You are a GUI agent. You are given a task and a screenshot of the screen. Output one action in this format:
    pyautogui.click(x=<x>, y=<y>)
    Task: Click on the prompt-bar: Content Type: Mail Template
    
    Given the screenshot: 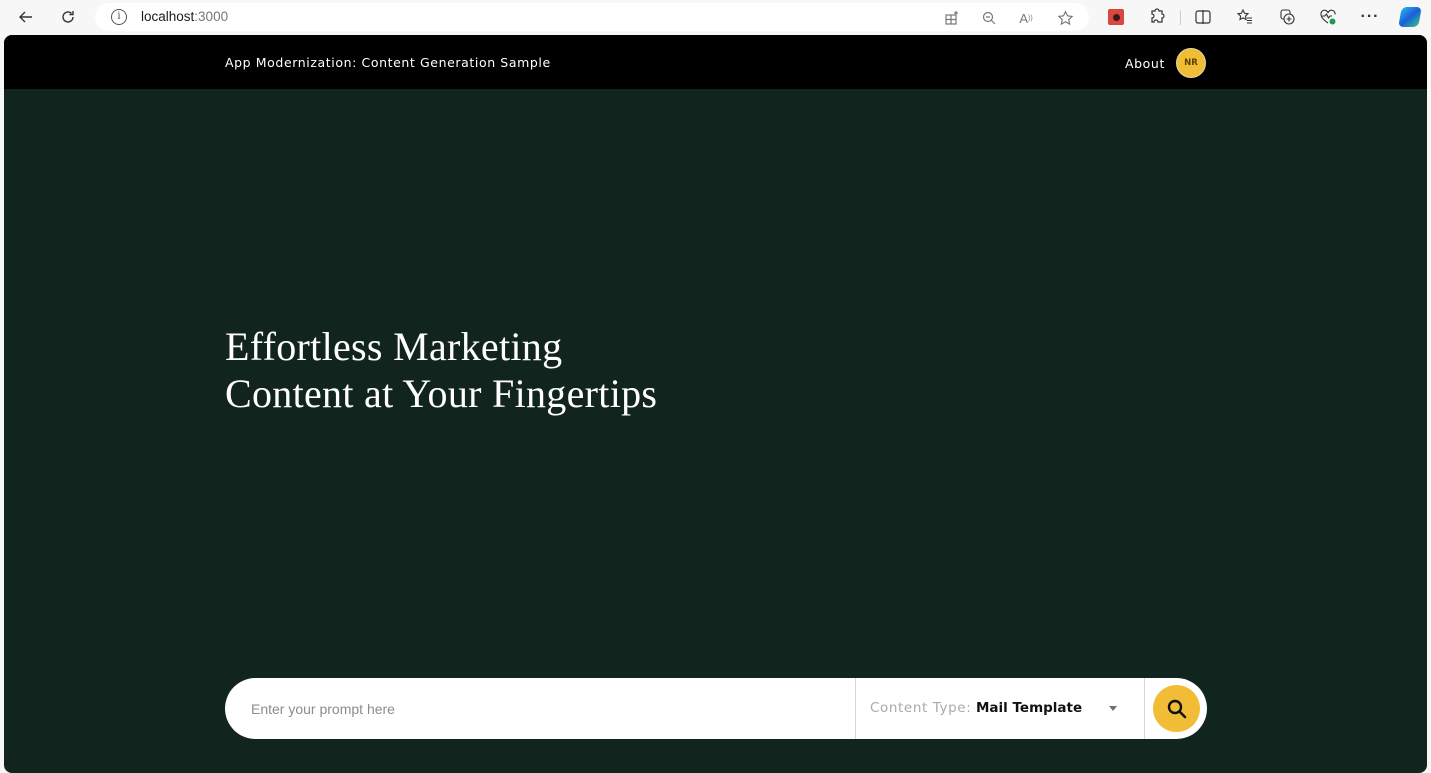 What is the action you would take?
    pyautogui.click(x=716, y=708)
    